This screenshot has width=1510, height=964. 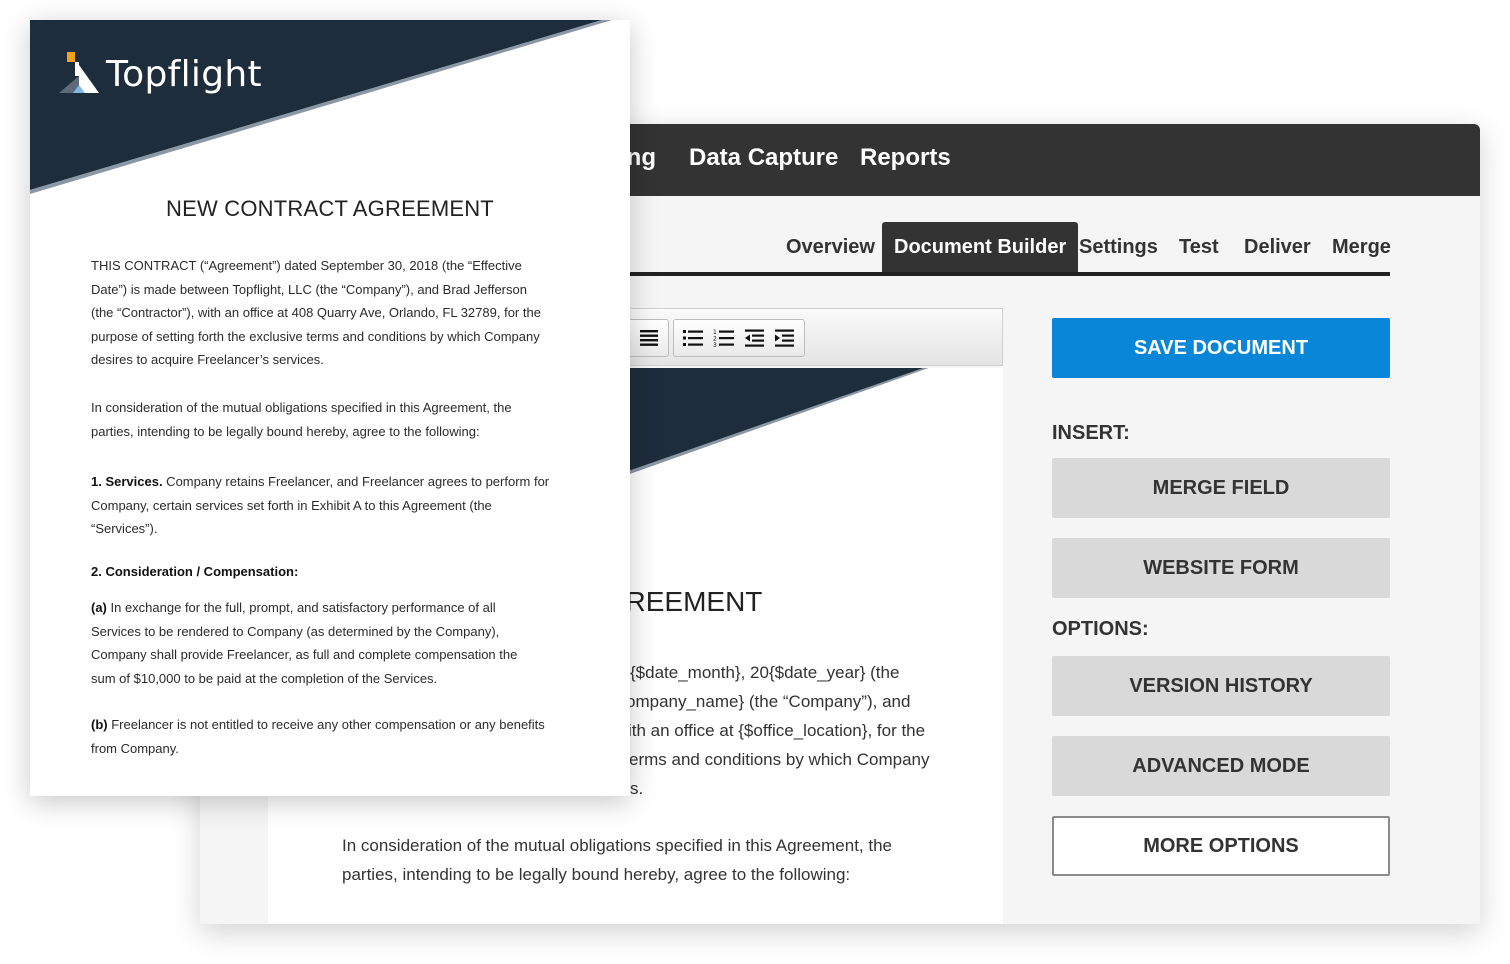 I want to click on svg-text: 3, so click(x=715, y=345).